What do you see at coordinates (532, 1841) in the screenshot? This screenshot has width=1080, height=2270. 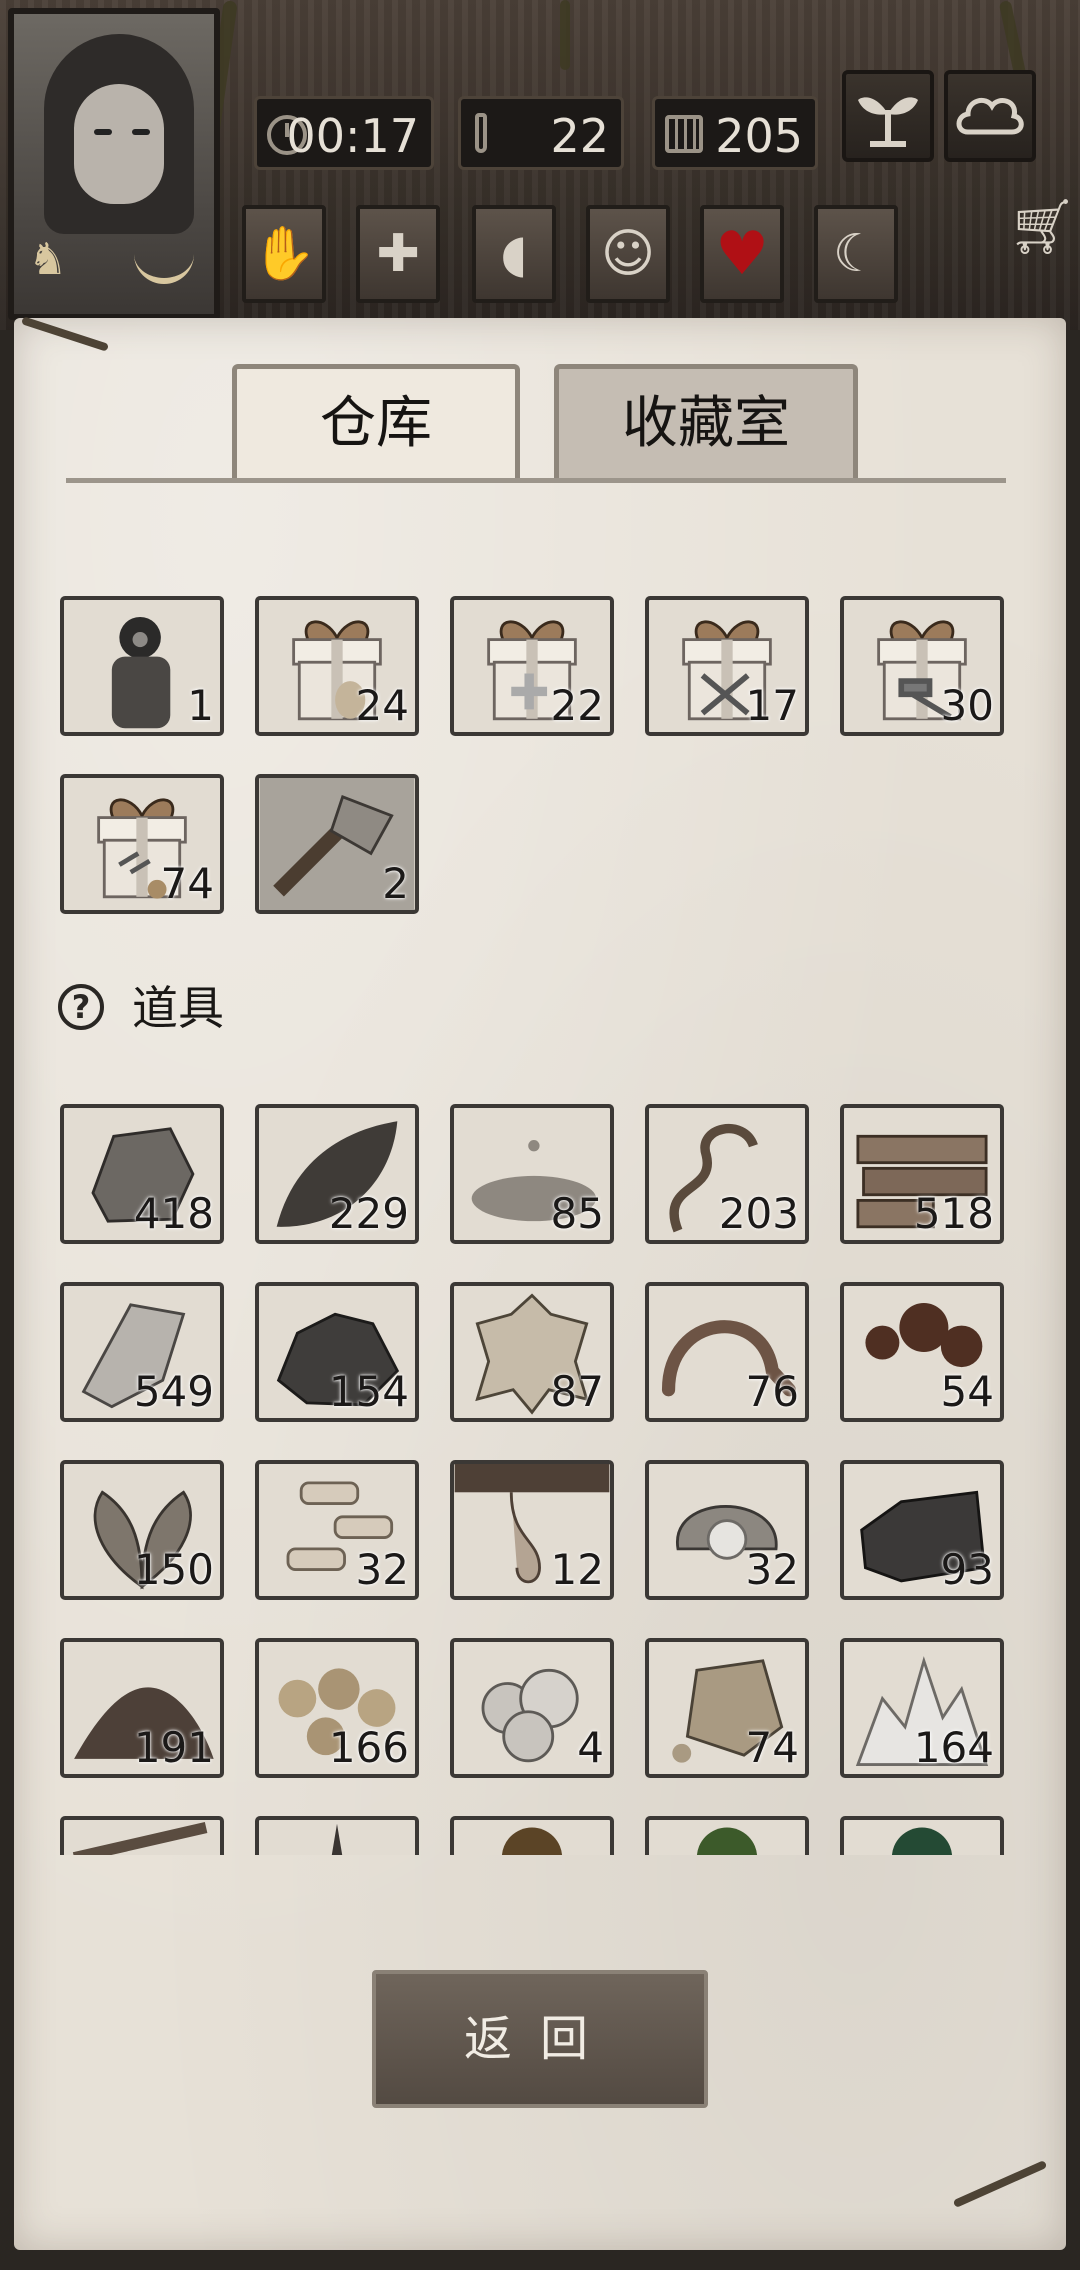 I see `brown-orb-icon` at bounding box center [532, 1841].